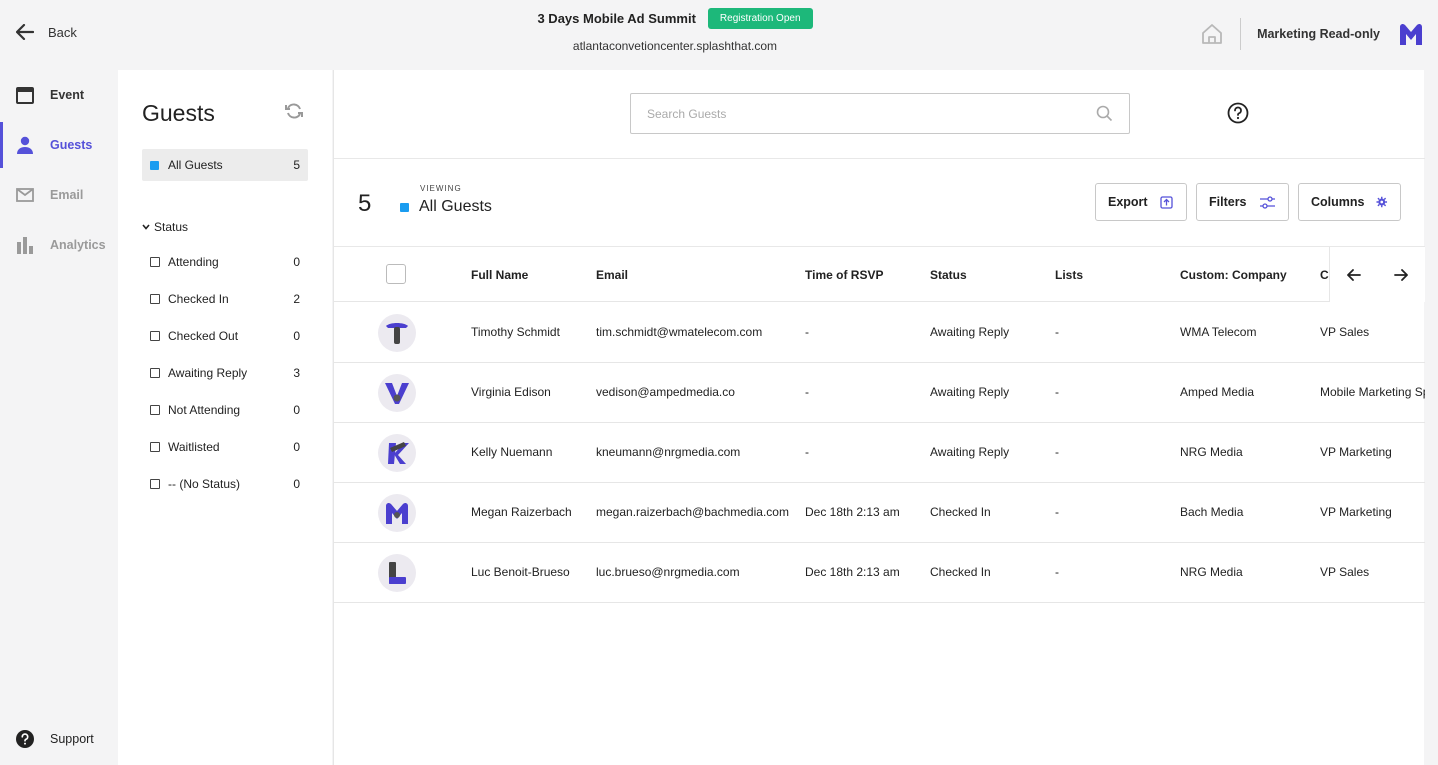 This screenshot has width=1438, height=765. I want to click on sliders-icon, so click(1267, 202).